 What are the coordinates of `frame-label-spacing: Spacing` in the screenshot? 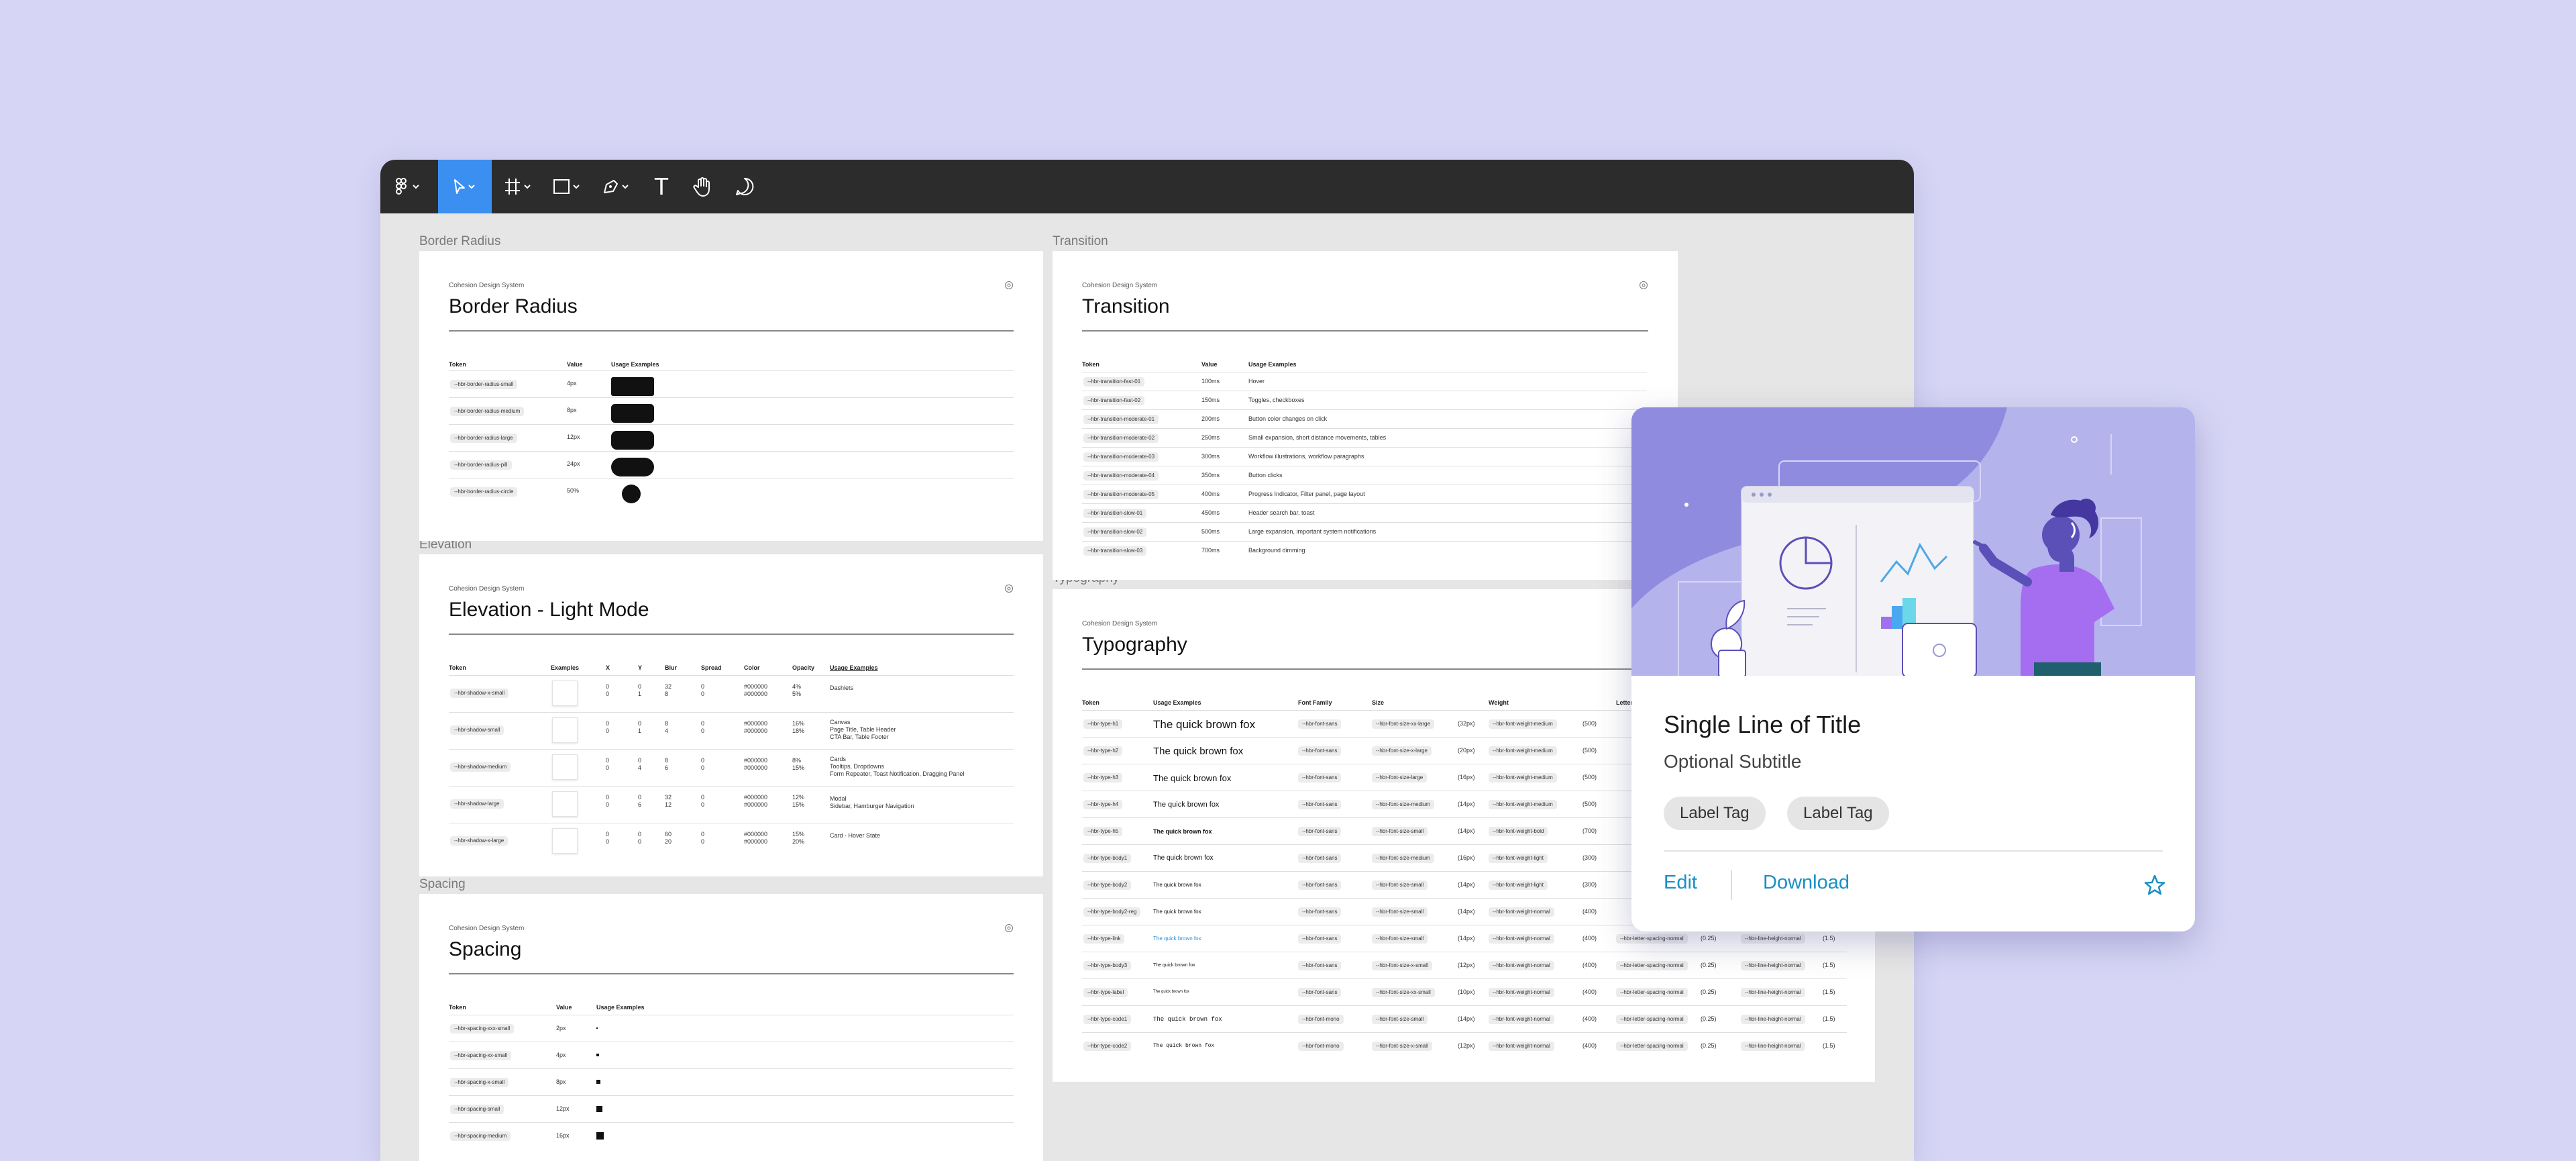 It's located at (442, 885).